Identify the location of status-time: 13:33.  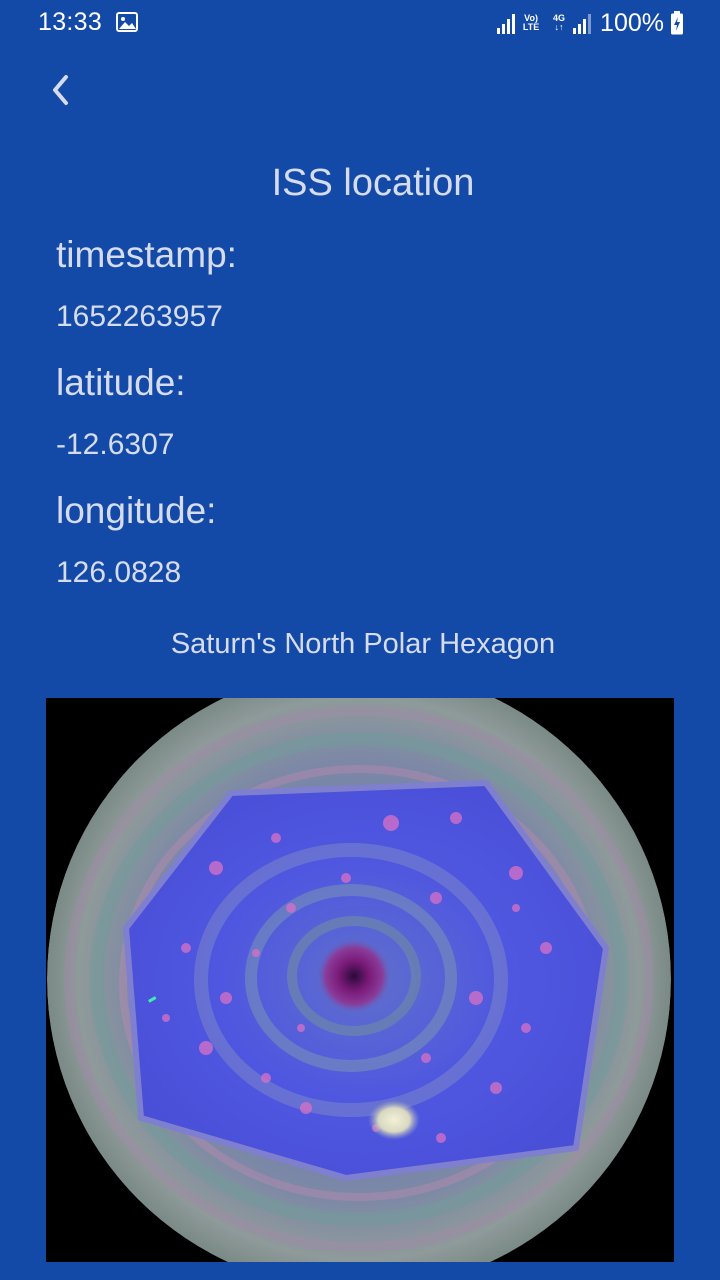
(70, 22).